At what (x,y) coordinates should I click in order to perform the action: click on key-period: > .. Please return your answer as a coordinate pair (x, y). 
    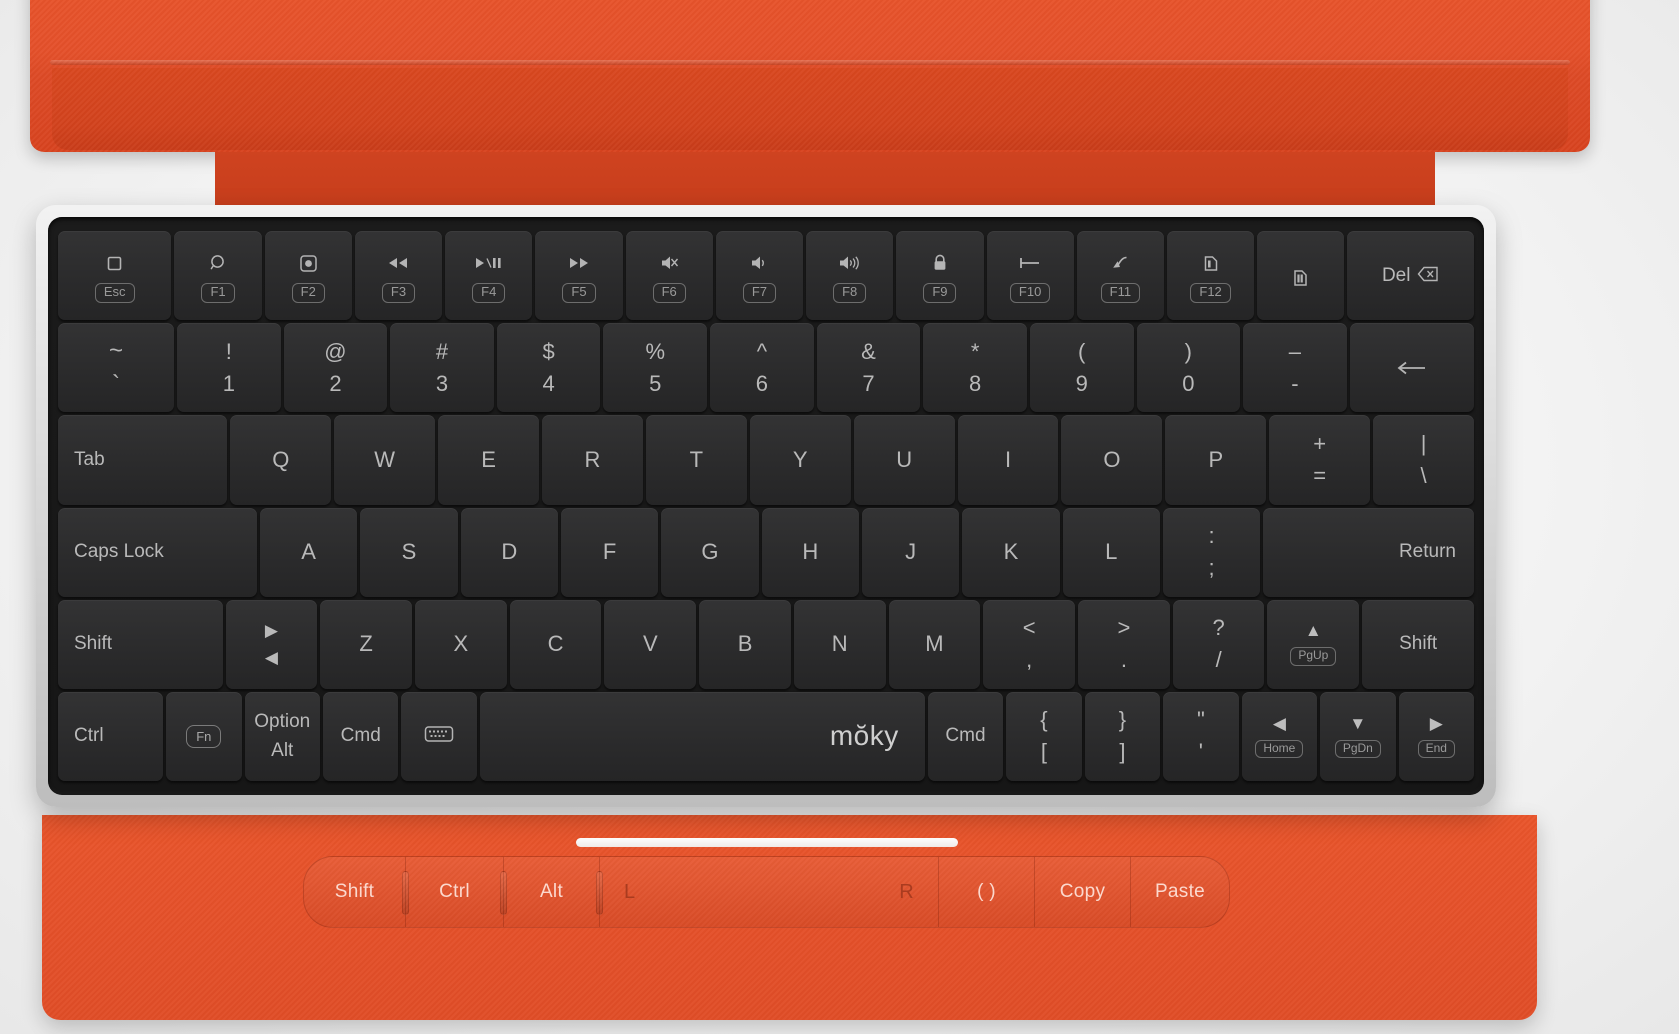
    Looking at the image, I should click on (1124, 644).